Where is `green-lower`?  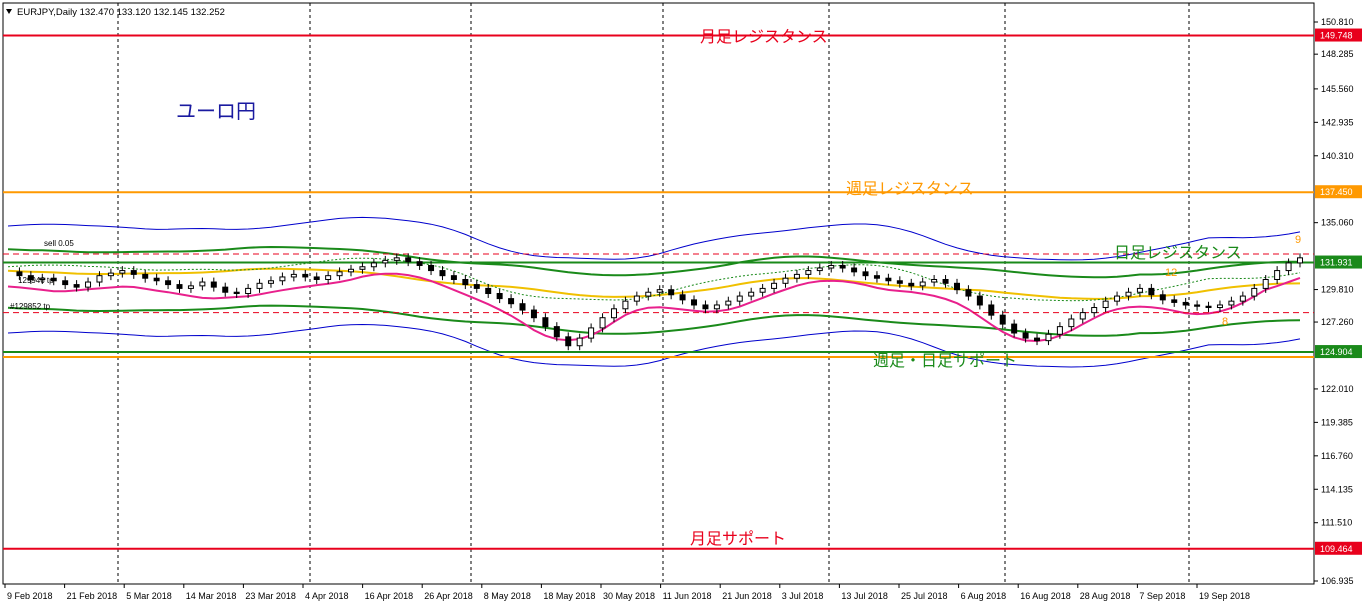 green-lower is located at coordinates (654, 320).